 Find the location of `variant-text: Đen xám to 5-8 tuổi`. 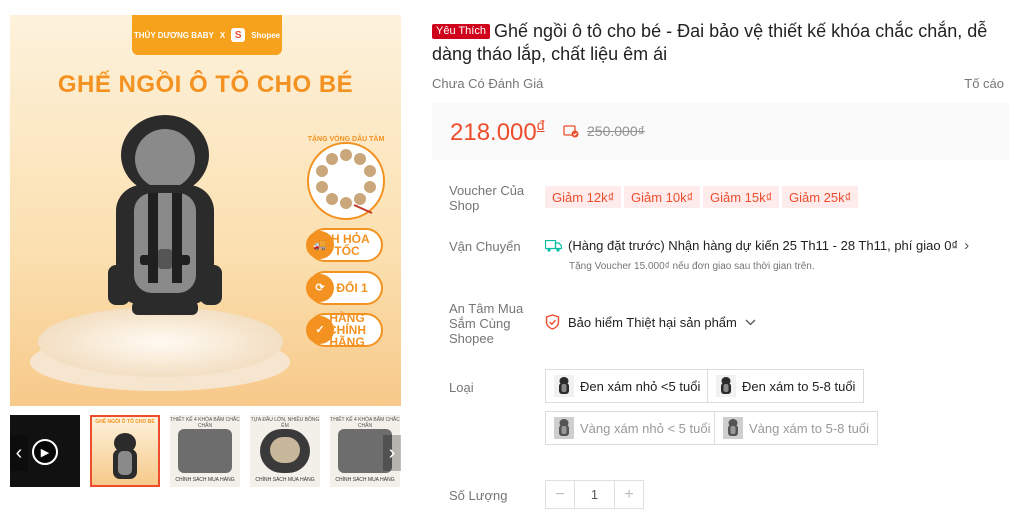

variant-text: Đen xám to 5-8 tuổi is located at coordinates (799, 386).